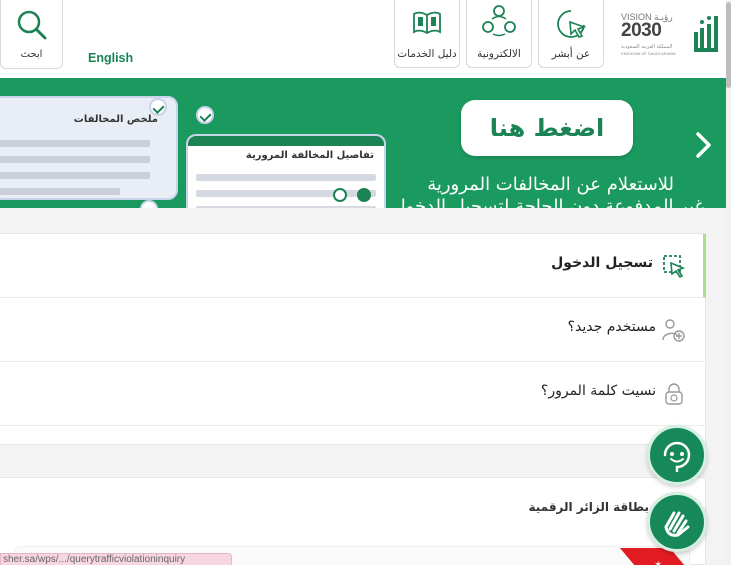 This screenshot has width=731, height=565. What do you see at coordinates (32, 25) in the screenshot?
I see `search-icon` at bounding box center [32, 25].